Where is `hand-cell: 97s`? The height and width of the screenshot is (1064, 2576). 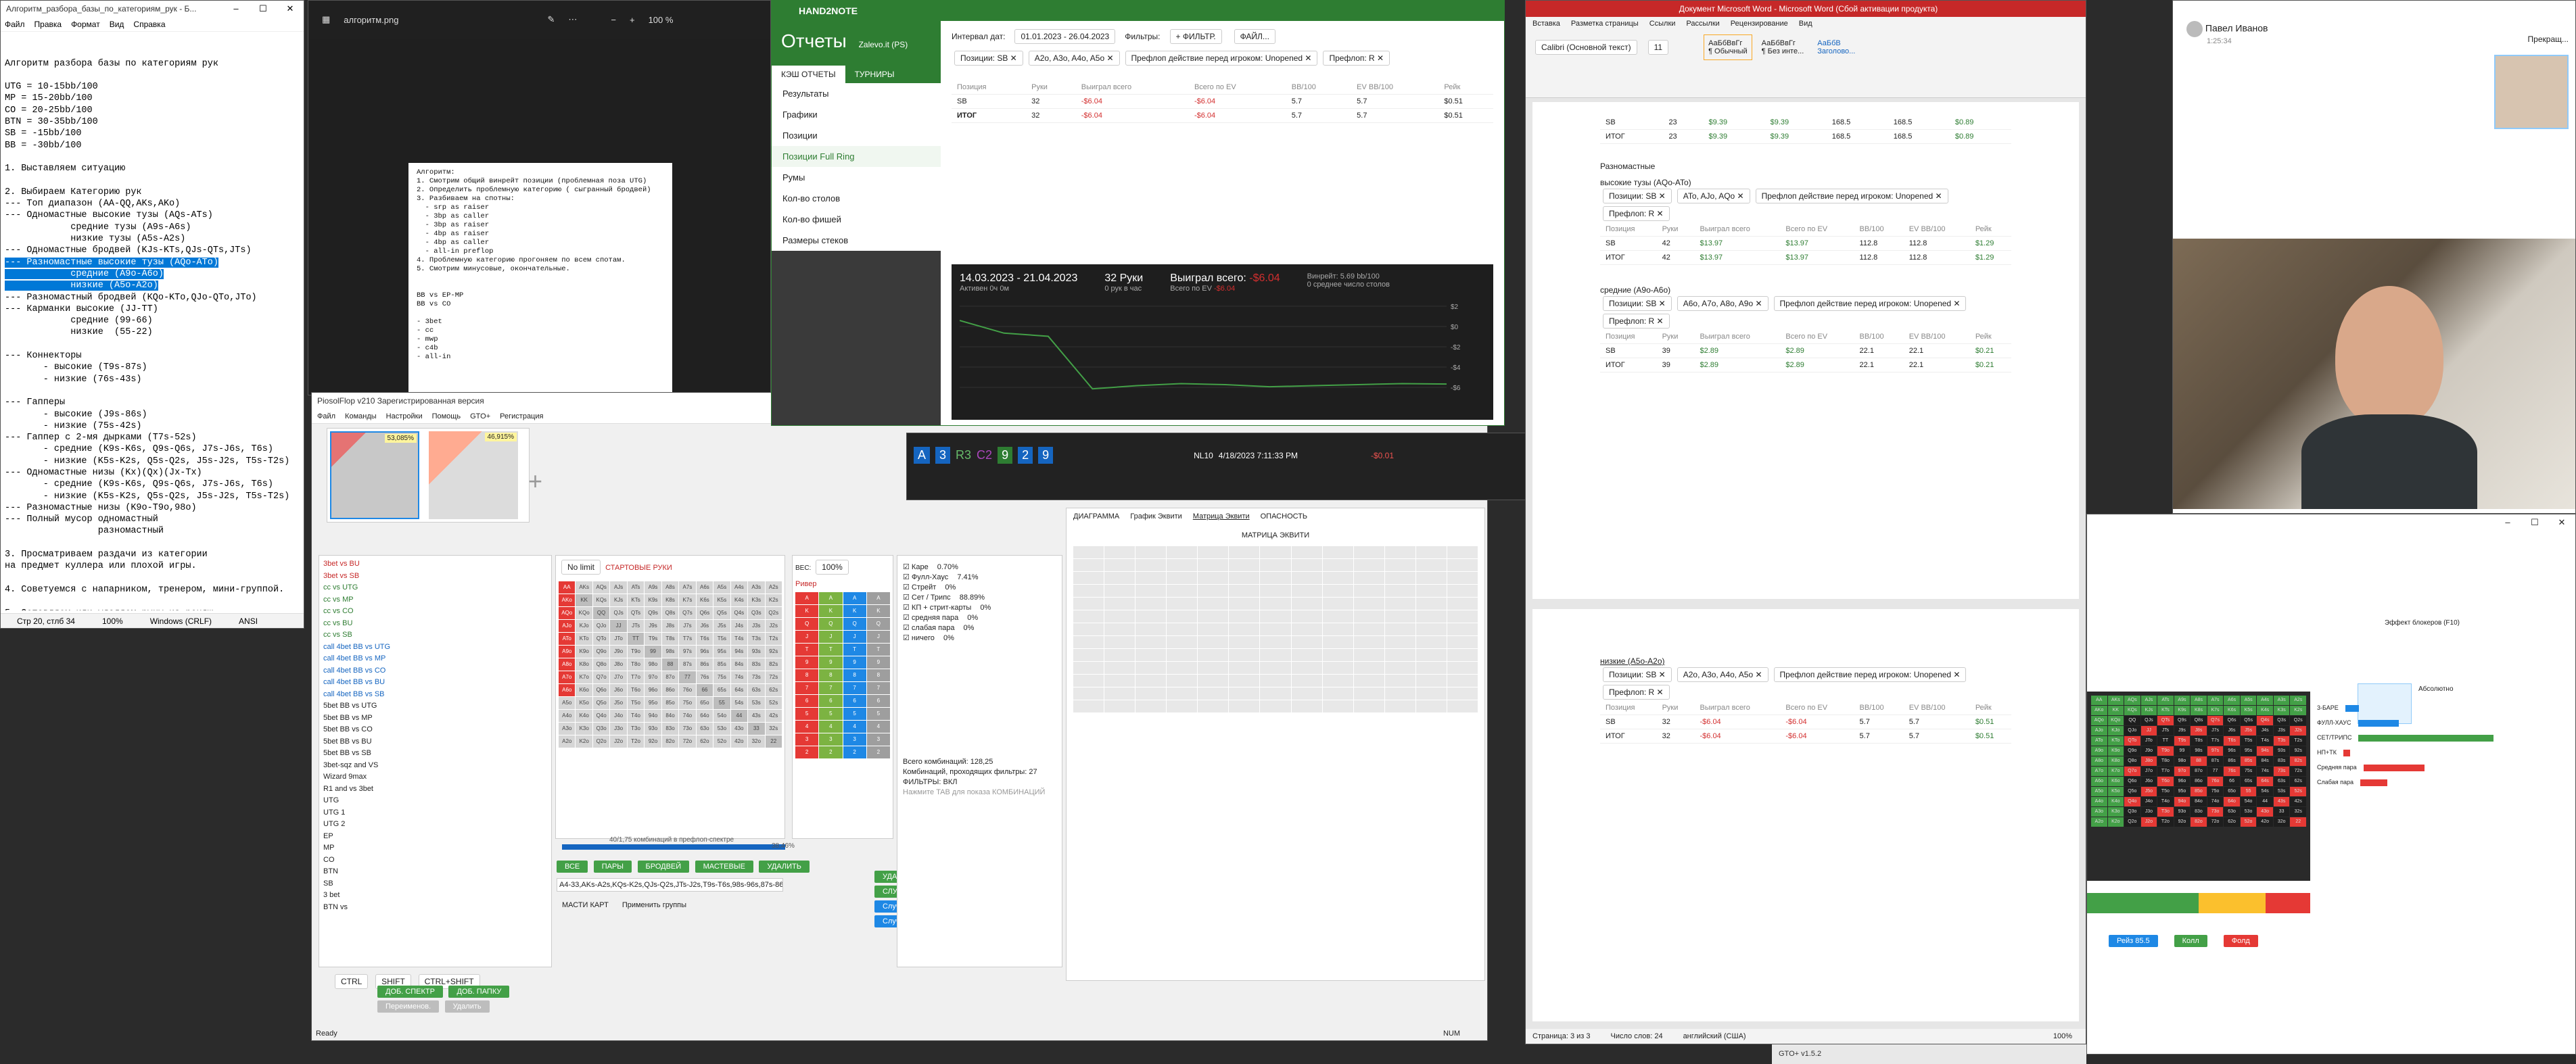
hand-cell: 97s is located at coordinates (687, 652).